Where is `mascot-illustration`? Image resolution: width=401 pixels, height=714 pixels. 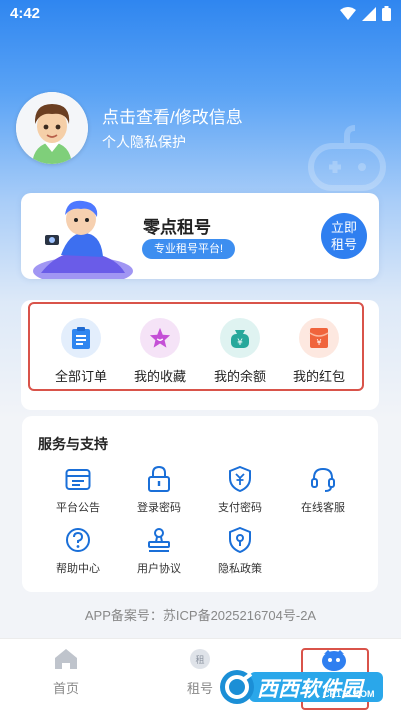
mascot-illustration is located at coordinates (83, 239).